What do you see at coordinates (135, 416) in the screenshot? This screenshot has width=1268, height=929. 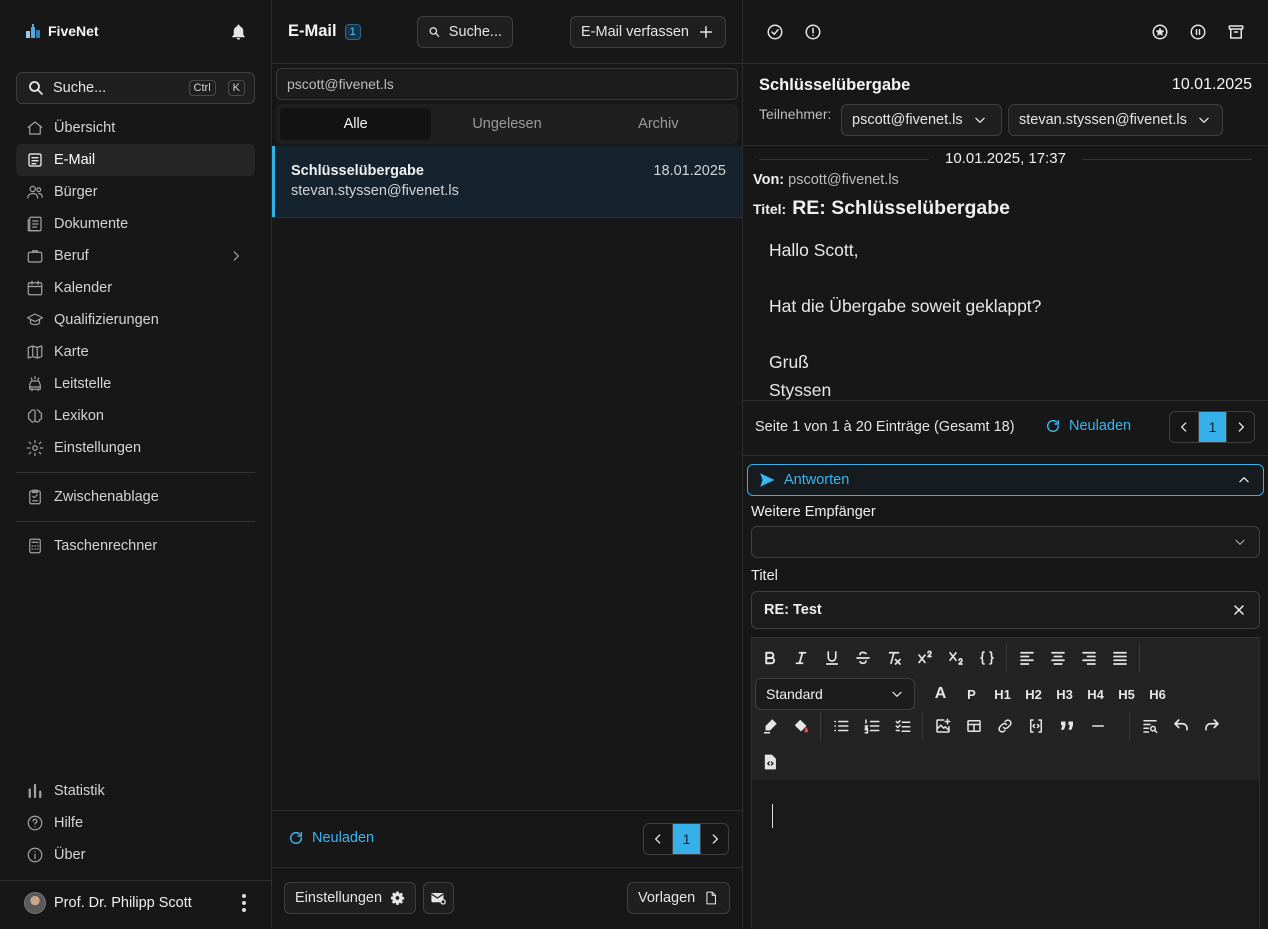 I see `nav-item-lexikon: Lexikon` at bounding box center [135, 416].